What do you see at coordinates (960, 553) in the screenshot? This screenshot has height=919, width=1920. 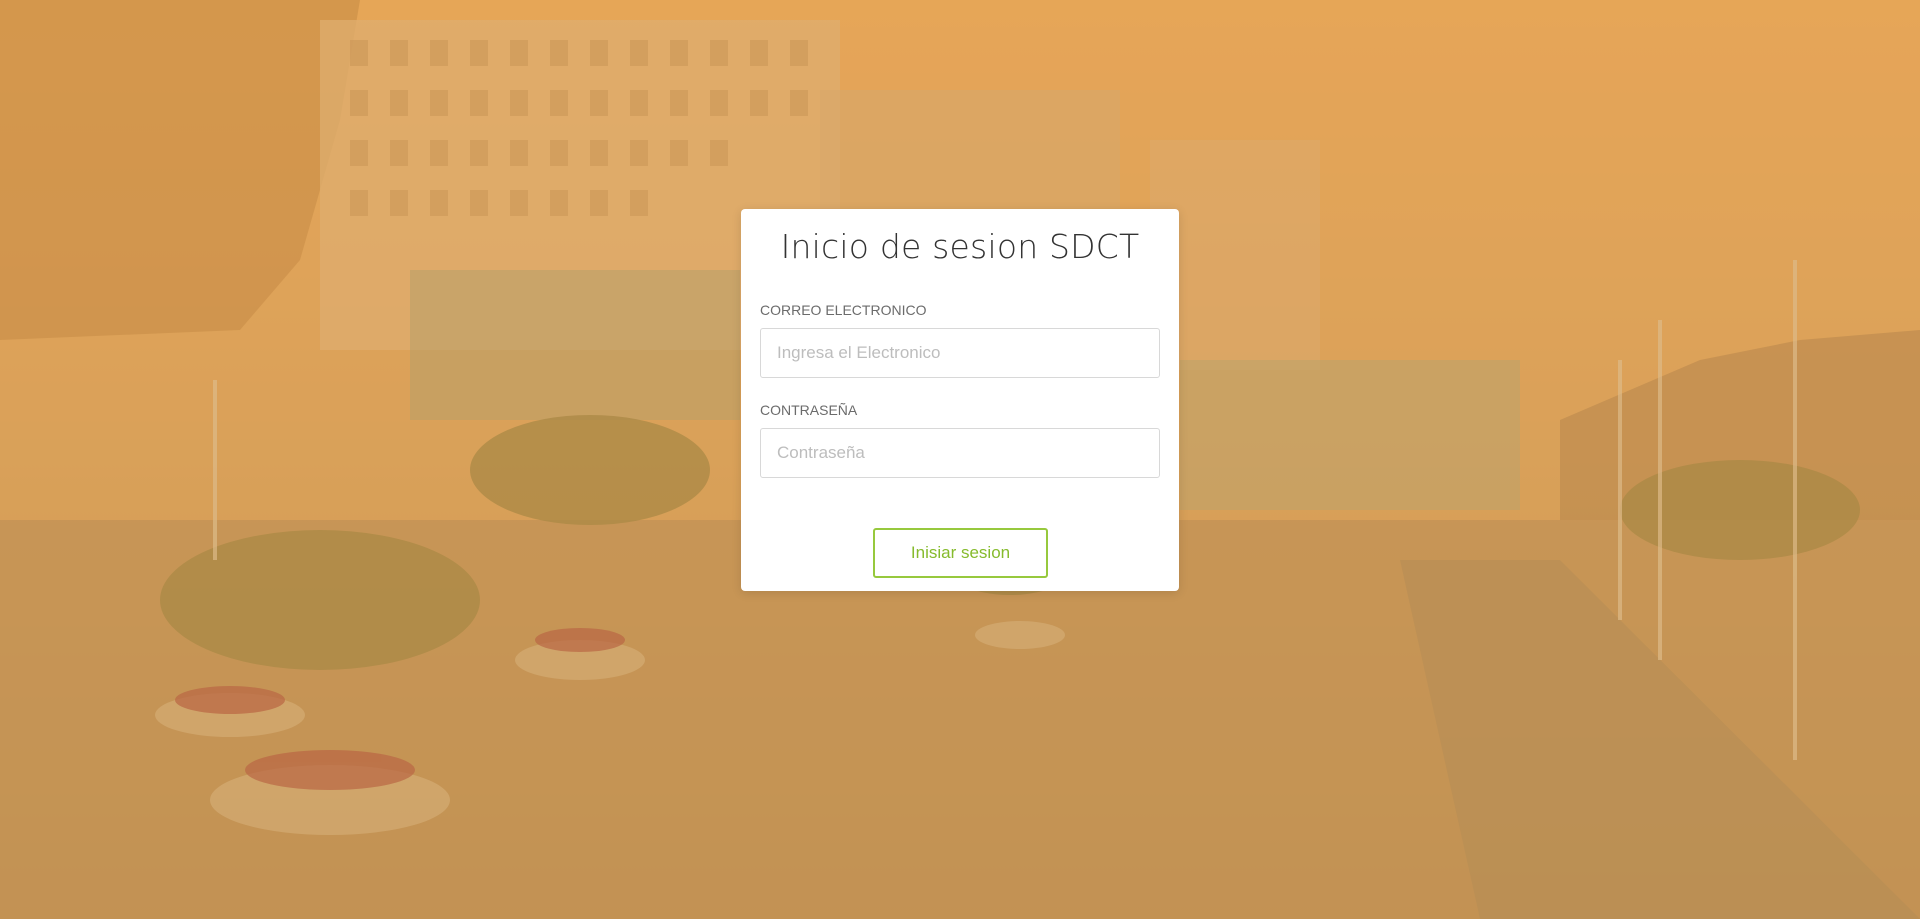 I see `login-submit-button: Inisiar sesion` at bounding box center [960, 553].